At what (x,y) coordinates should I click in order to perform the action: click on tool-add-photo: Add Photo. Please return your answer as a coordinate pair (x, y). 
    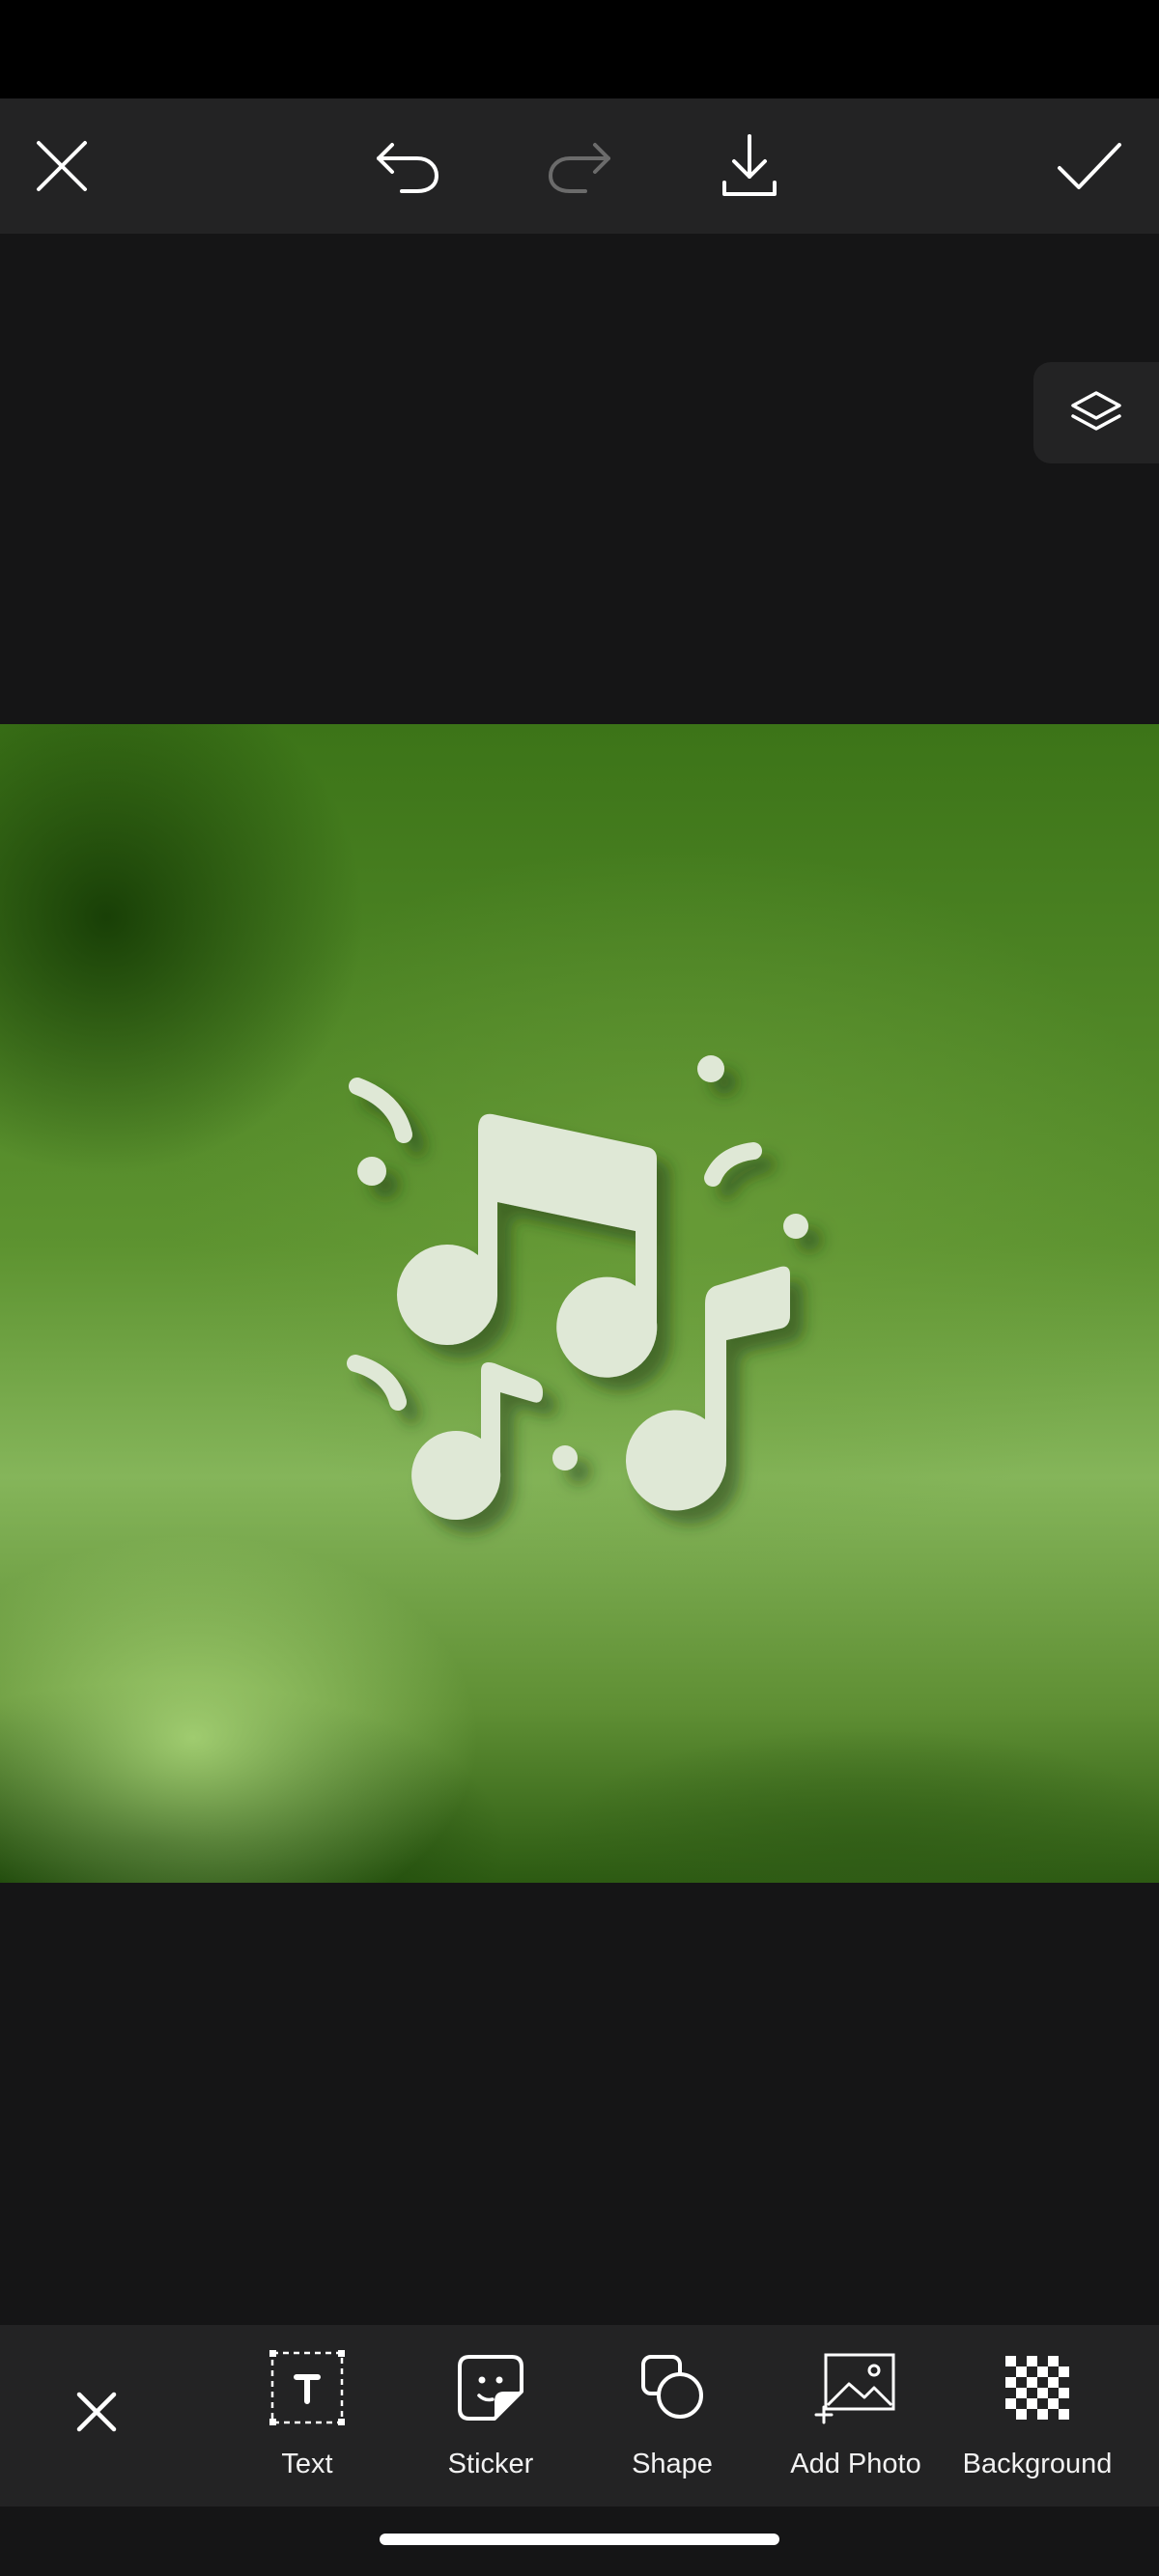
    Looking at the image, I should click on (856, 2422).